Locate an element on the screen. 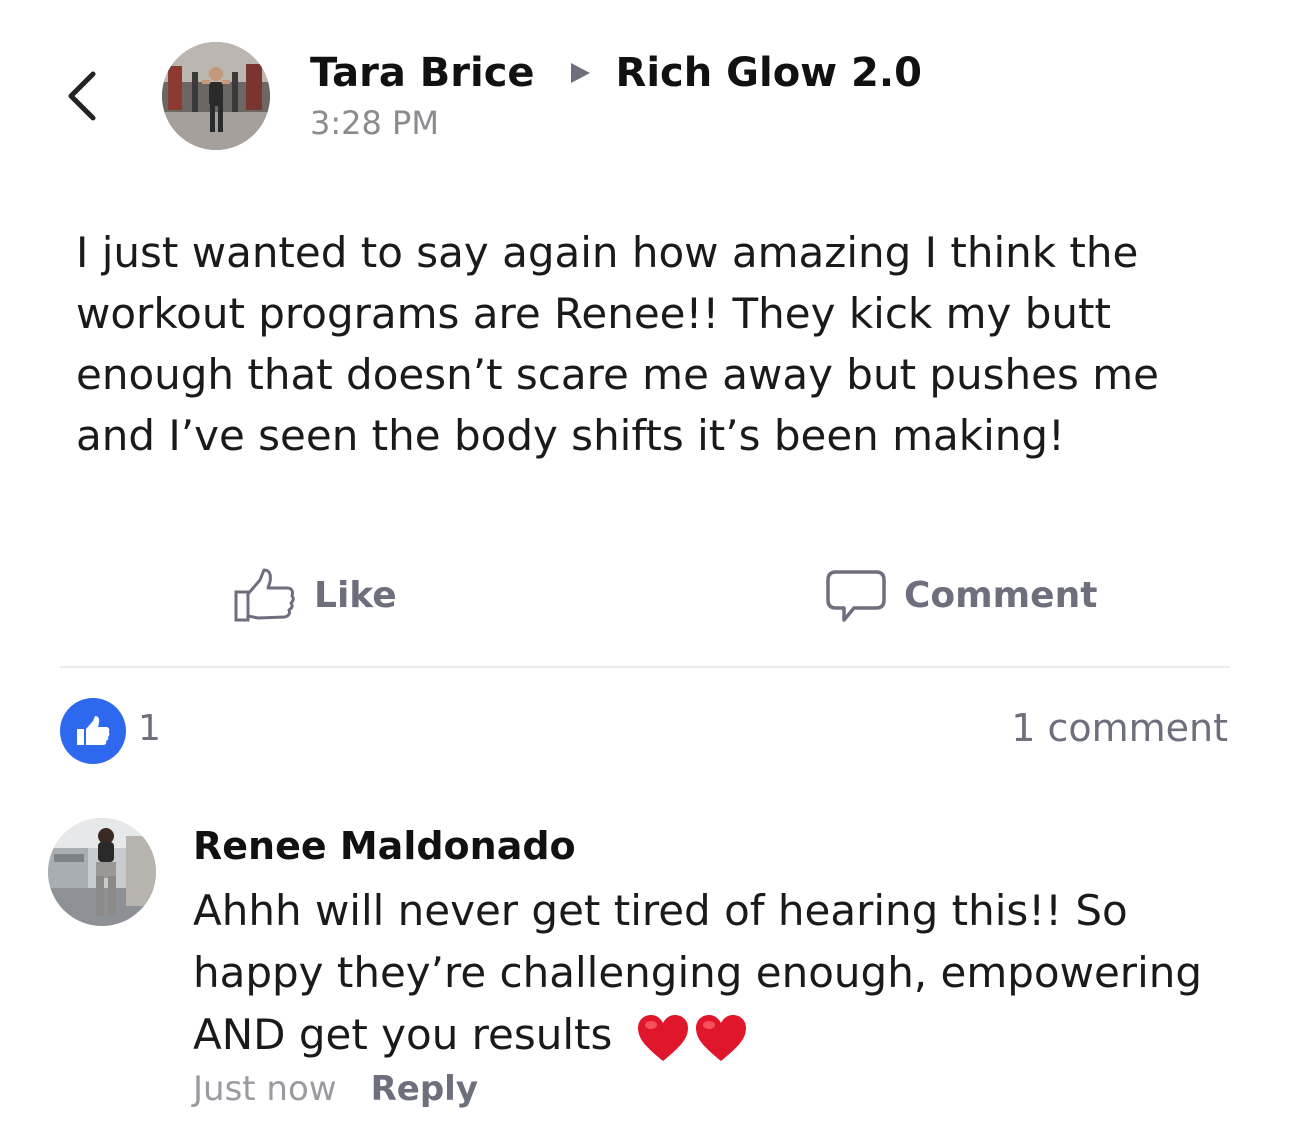 The width and height of the screenshot is (1290, 1144). like-button: Like is located at coordinates (314, 595).